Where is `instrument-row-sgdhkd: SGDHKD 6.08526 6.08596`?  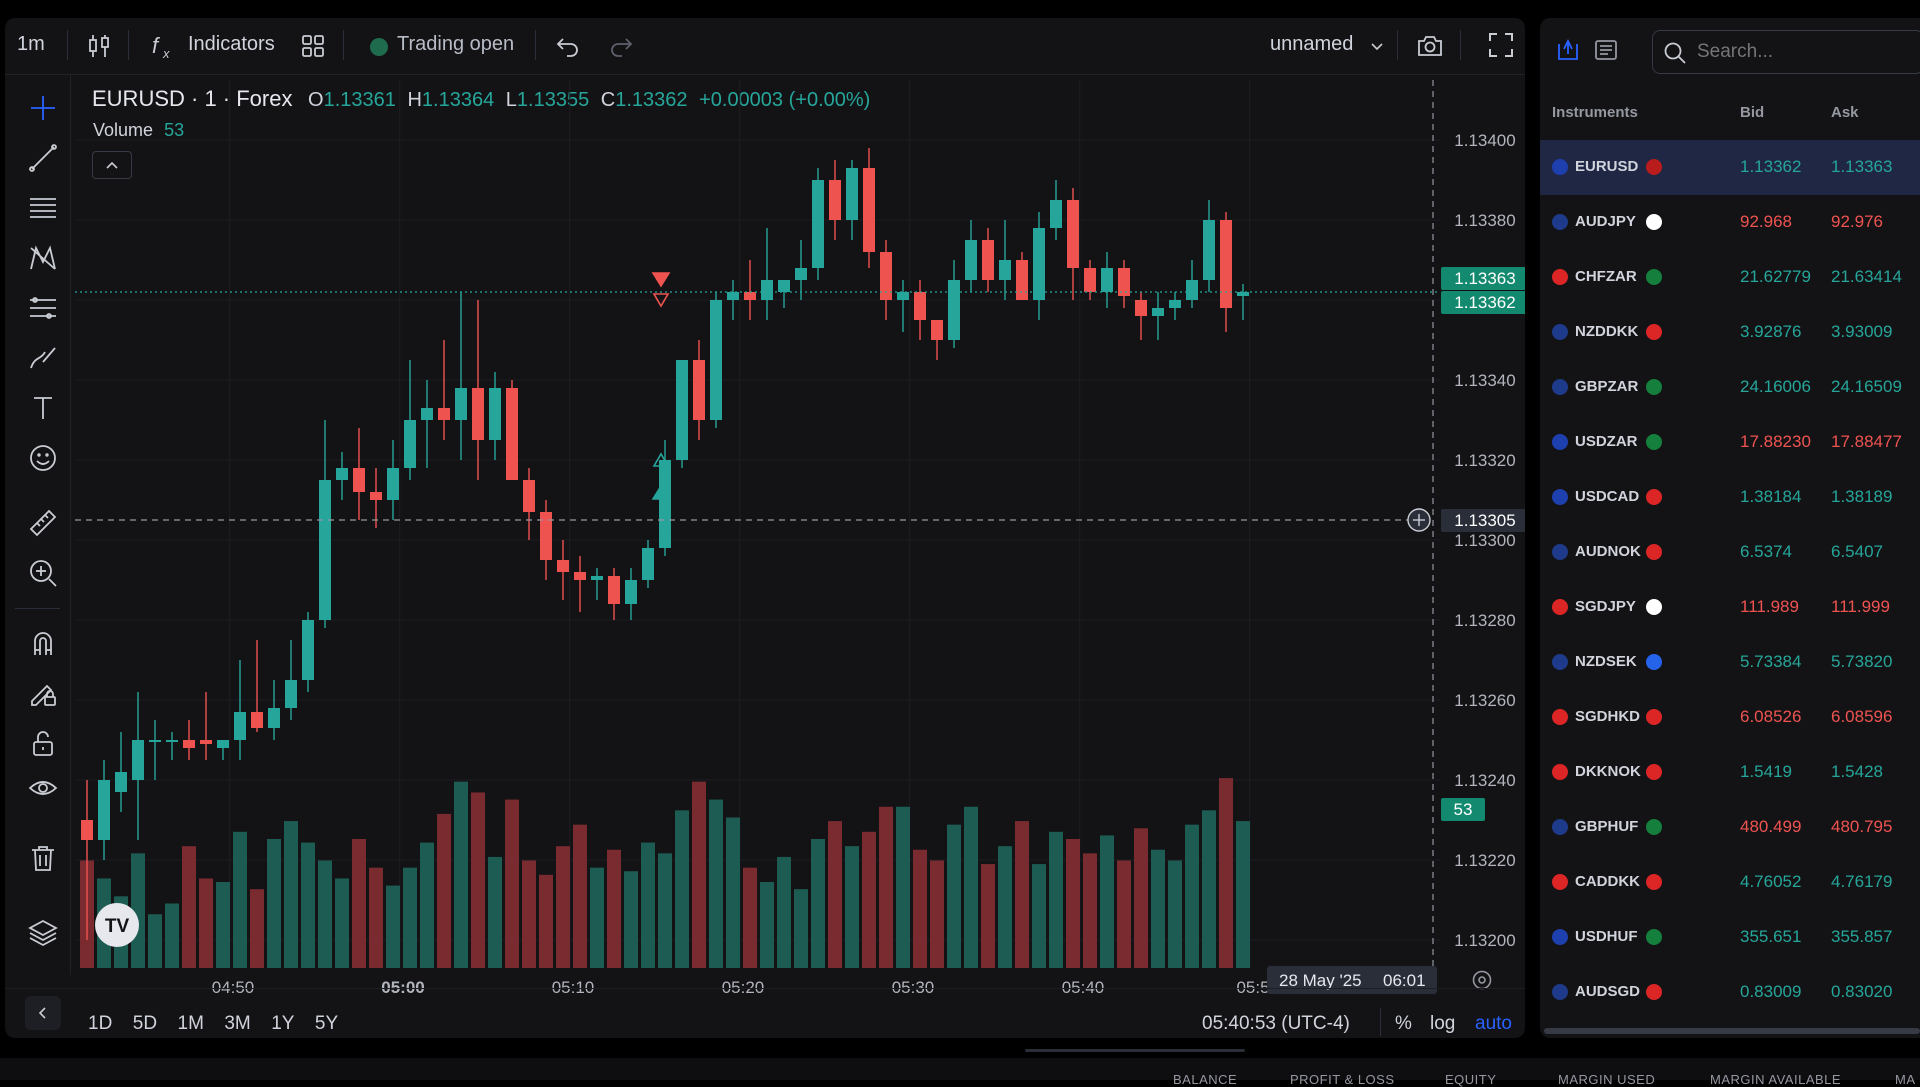 instrument-row-sgdhkd: SGDHKD 6.08526 6.08596 is located at coordinates (1730, 717).